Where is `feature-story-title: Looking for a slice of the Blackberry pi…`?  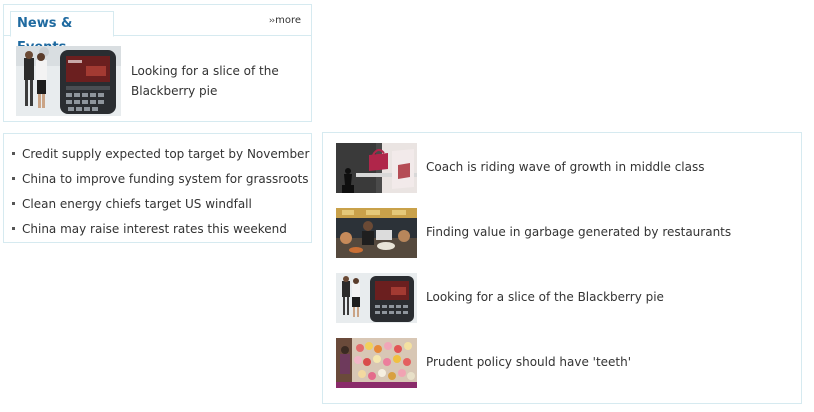
feature-story-title: Looking for a slice of the Blackberry pi… is located at coordinates (216, 81).